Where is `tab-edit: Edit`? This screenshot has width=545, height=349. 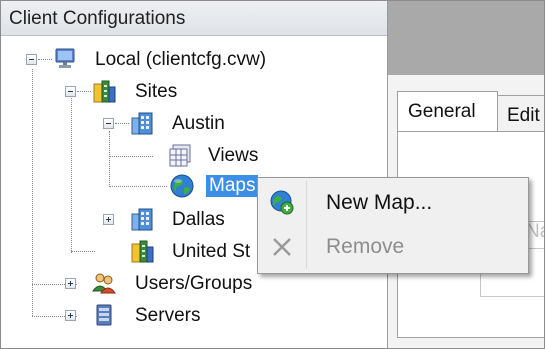
tab-edit: Edit is located at coordinates (520, 113).